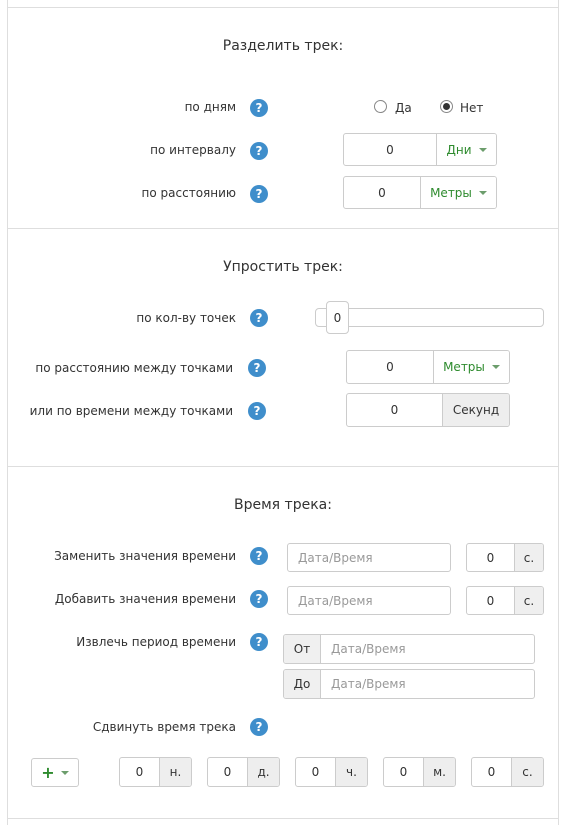 This screenshot has width=567, height=825. I want to click on radio-no, so click(446, 106).